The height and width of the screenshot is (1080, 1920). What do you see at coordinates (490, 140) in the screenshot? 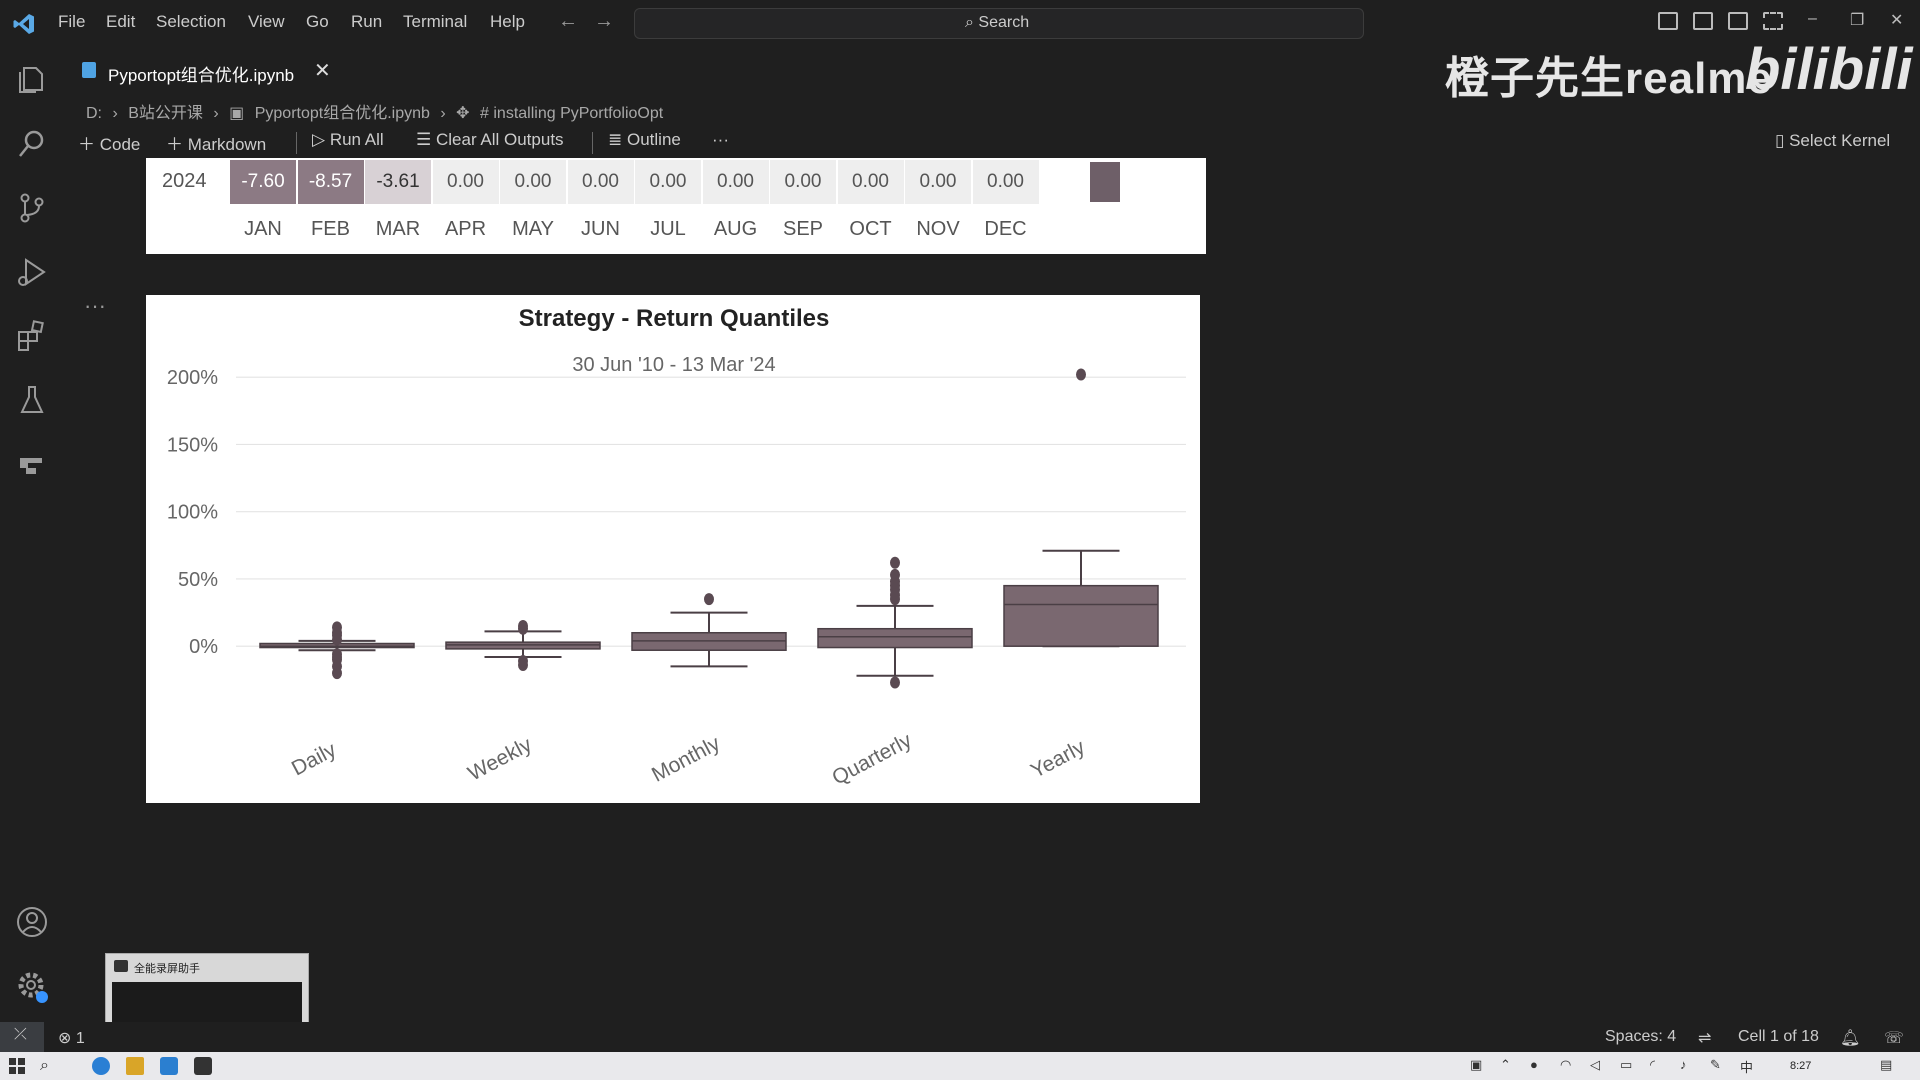
I see `clear-all-outputs-button: ☰ Clear All Outputs` at bounding box center [490, 140].